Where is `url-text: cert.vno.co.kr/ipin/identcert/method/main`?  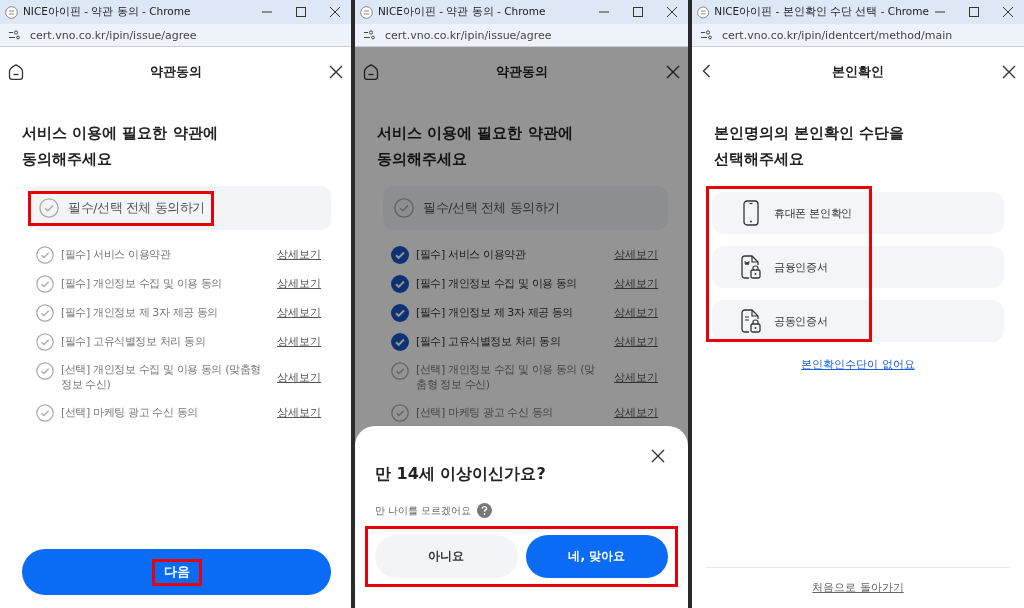 url-text: cert.vno.co.kr/ipin/identcert/method/main is located at coordinates (837, 35).